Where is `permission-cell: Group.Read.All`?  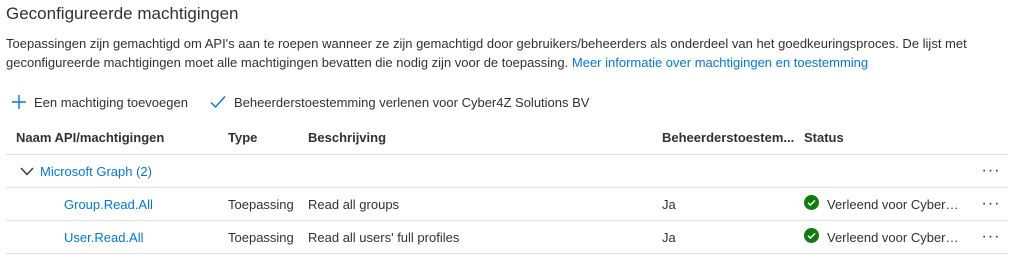
permission-cell: Group.Read.All is located at coordinates (121, 204).